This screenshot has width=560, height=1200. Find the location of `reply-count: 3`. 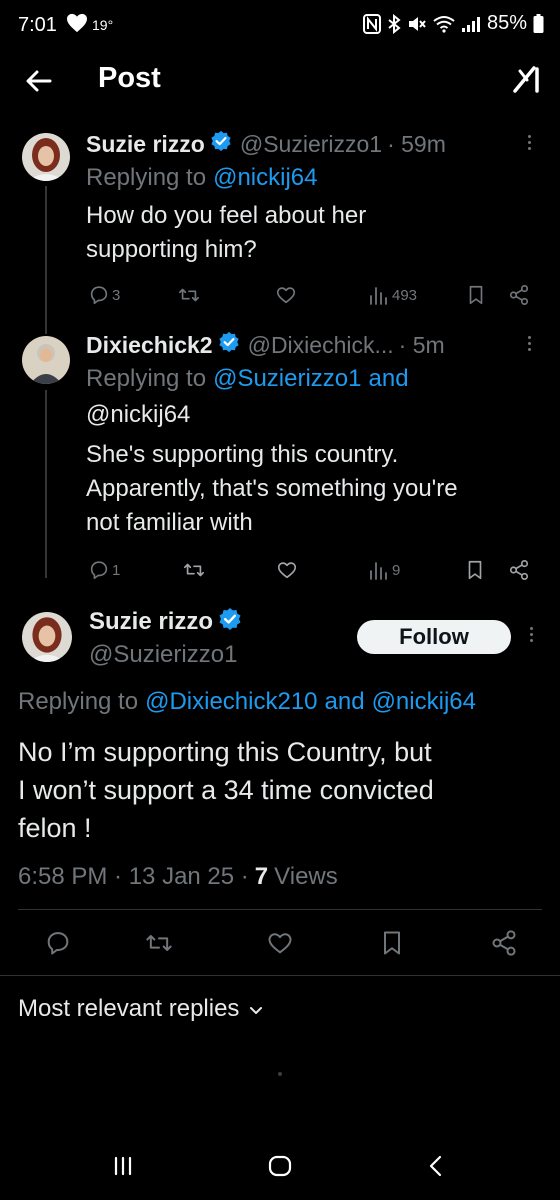

reply-count: 3 is located at coordinates (116, 295).